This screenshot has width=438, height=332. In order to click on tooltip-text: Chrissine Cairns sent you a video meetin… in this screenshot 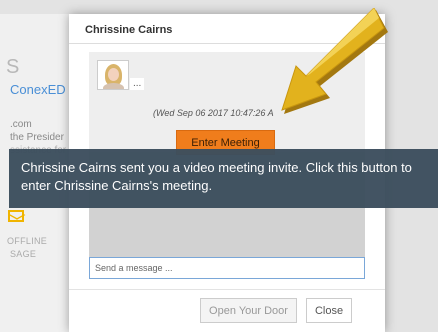, I will do `click(216, 176)`.